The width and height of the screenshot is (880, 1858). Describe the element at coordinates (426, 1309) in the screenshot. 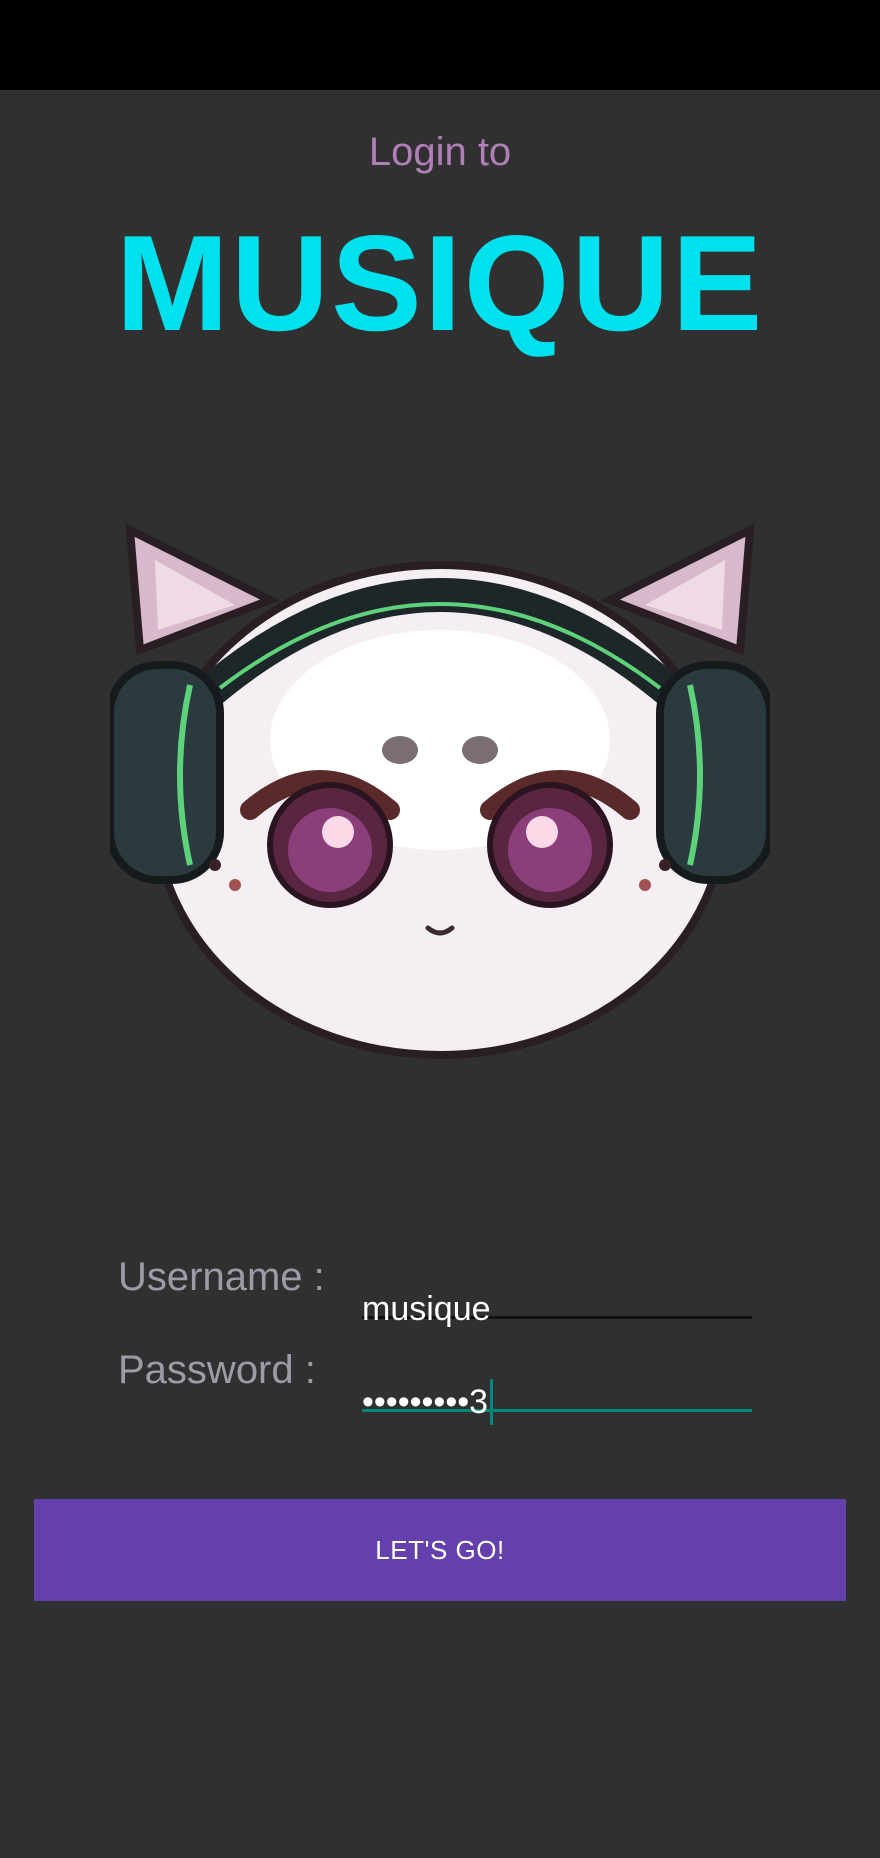

I see `username-value: musique` at that location.